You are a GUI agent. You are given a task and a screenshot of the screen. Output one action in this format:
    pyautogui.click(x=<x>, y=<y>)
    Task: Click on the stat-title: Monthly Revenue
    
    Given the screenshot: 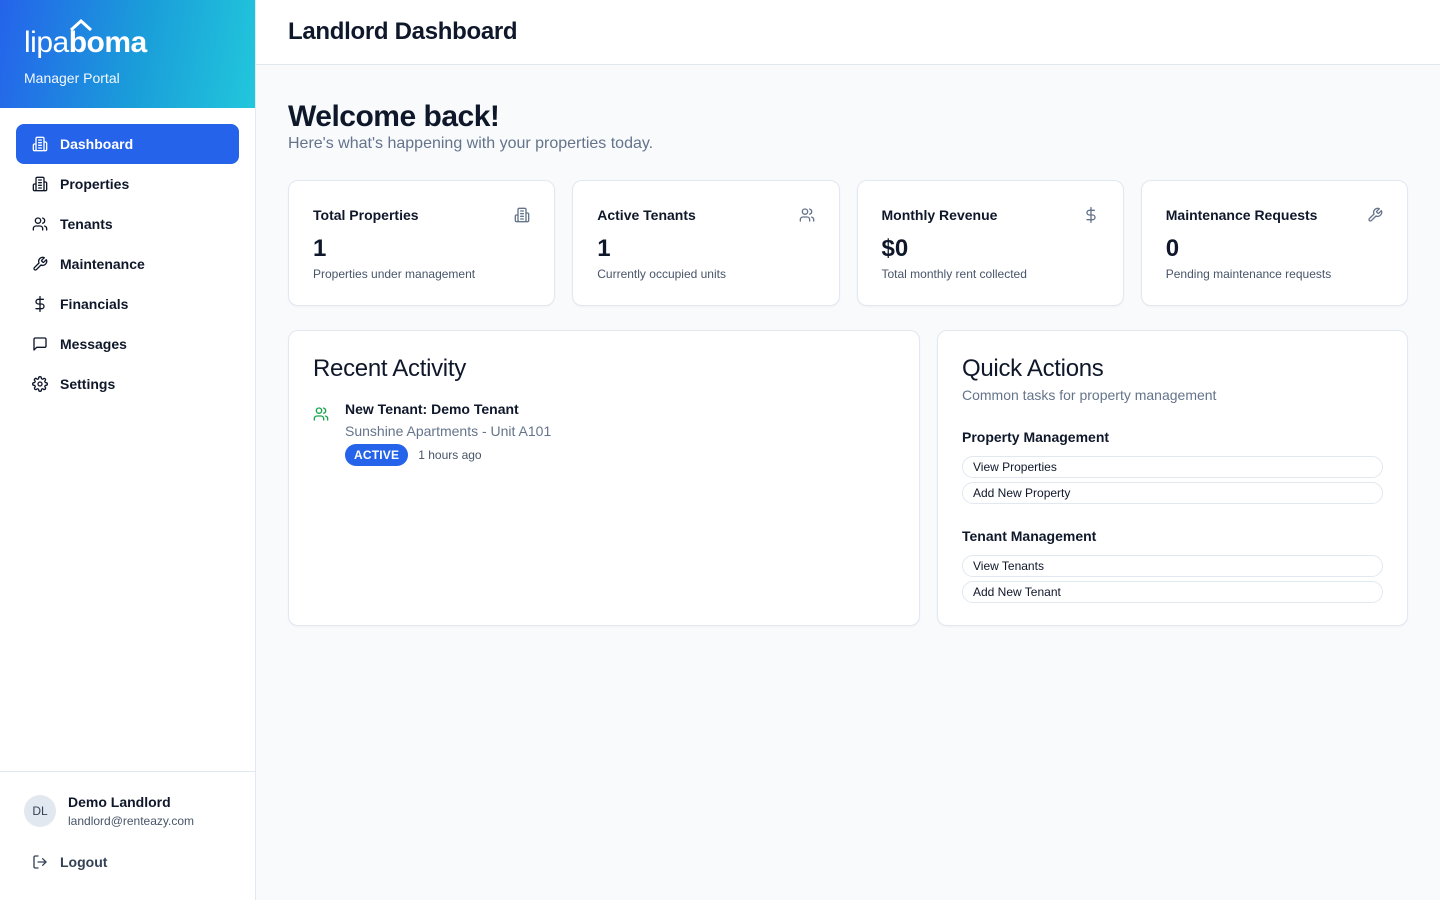 What is the action you would take?
    pyautogui.click(x=939, y=215)
    